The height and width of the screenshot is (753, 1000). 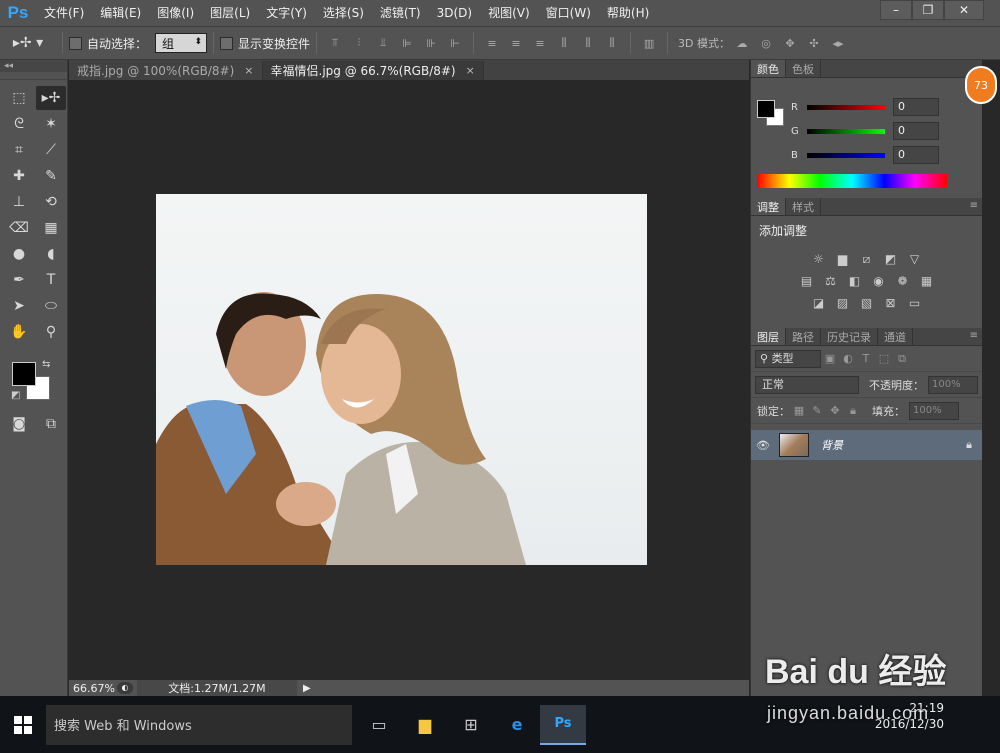 I want to click on layer-row: 👁︎ 背景 🔒︎, so click(x=866, y=445).